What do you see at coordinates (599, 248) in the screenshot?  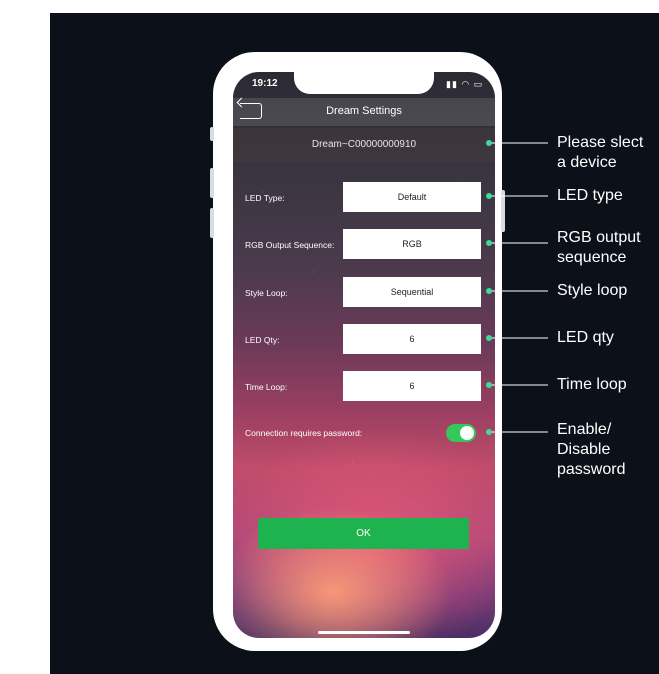 I see `annotation-rgb-output: RGB output sequence` at bounding box center [599, 248].